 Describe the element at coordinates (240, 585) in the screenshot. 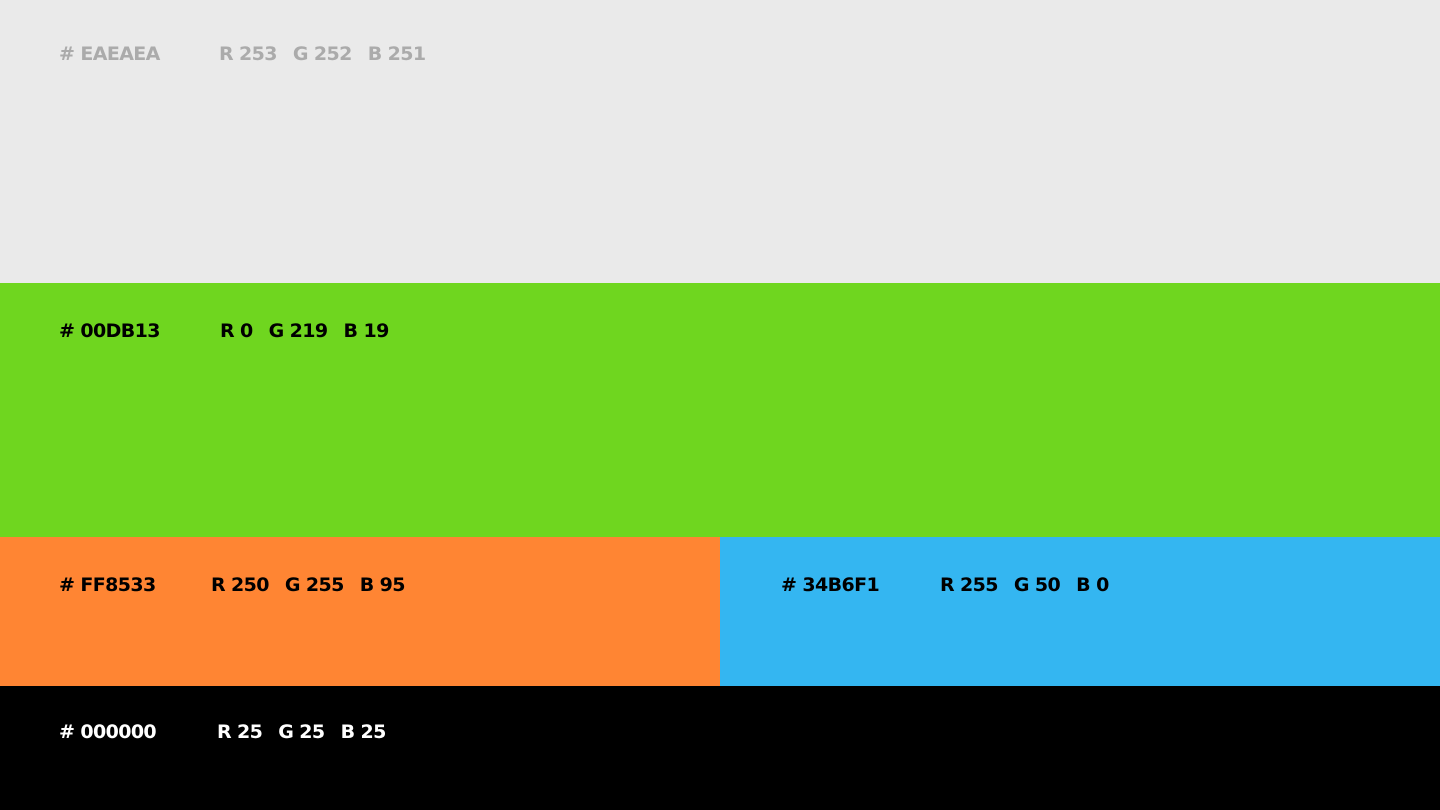

I see `red-value: R 250` at that location.